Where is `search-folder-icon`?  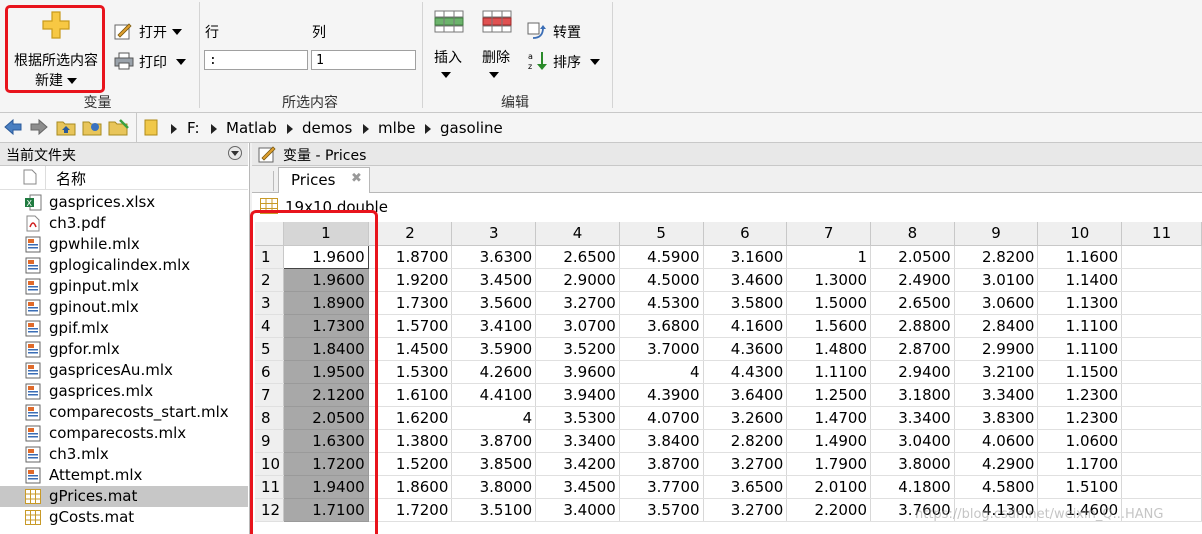
search-folder-icon is located at coordinates (119, 127).